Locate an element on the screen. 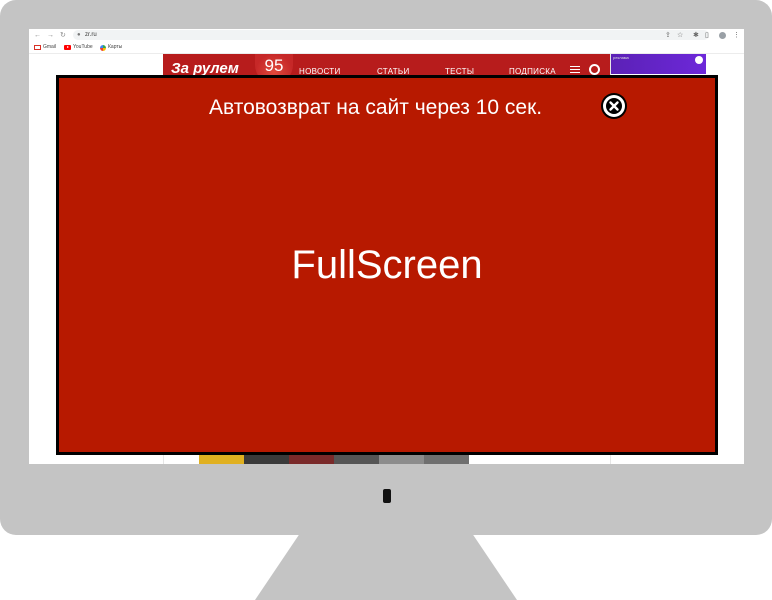  bookmark-gmail: Gmail is located at coordinates (45, 47).